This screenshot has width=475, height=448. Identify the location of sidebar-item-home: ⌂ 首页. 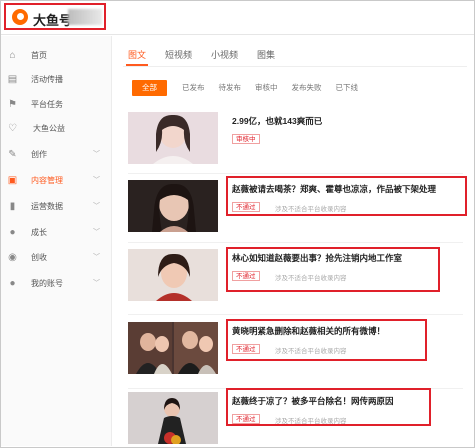
(56, 55).